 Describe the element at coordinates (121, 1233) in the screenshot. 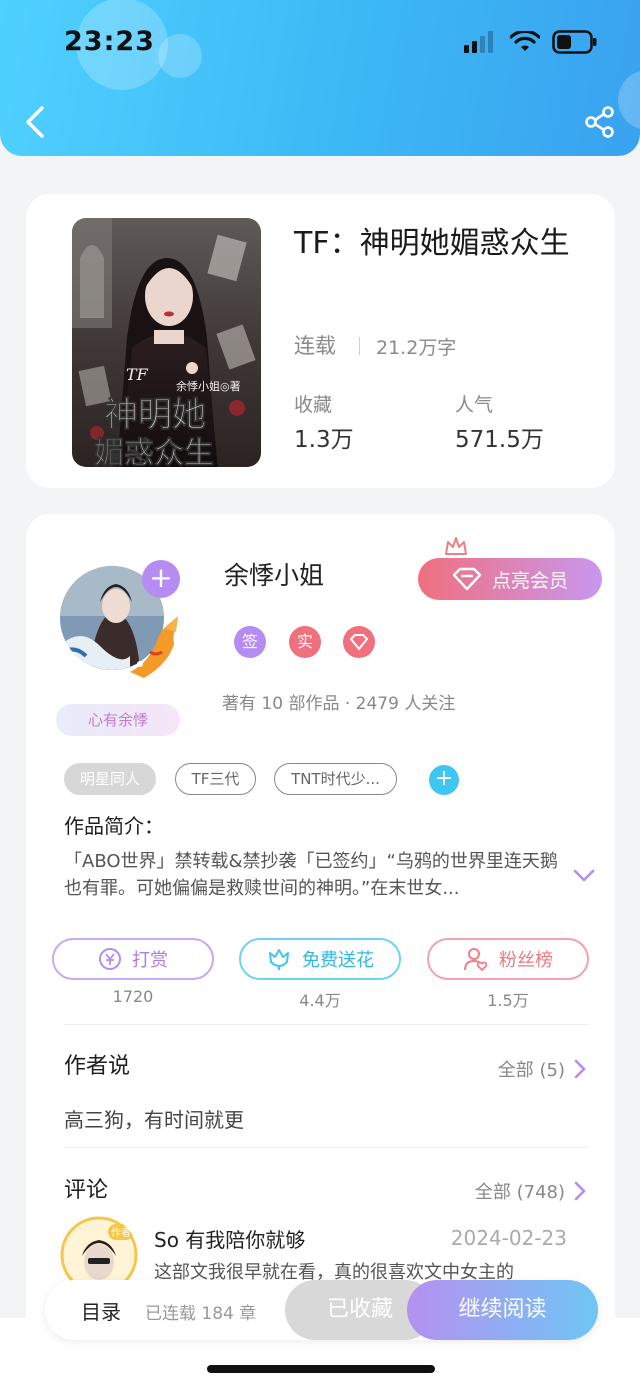

I see `author-badge-text: 作者` at that location.